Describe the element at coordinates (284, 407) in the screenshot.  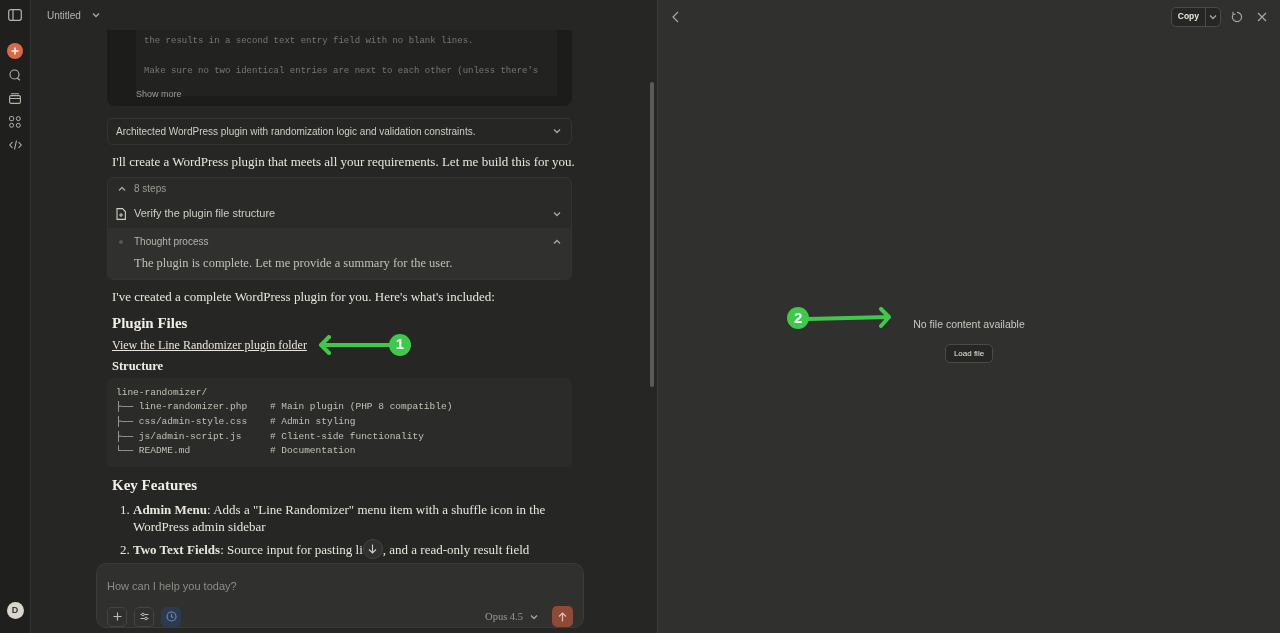
I see `code-line: ├── line-randomizer.php # Main plugin (PHP 8 compatible)` at that location.